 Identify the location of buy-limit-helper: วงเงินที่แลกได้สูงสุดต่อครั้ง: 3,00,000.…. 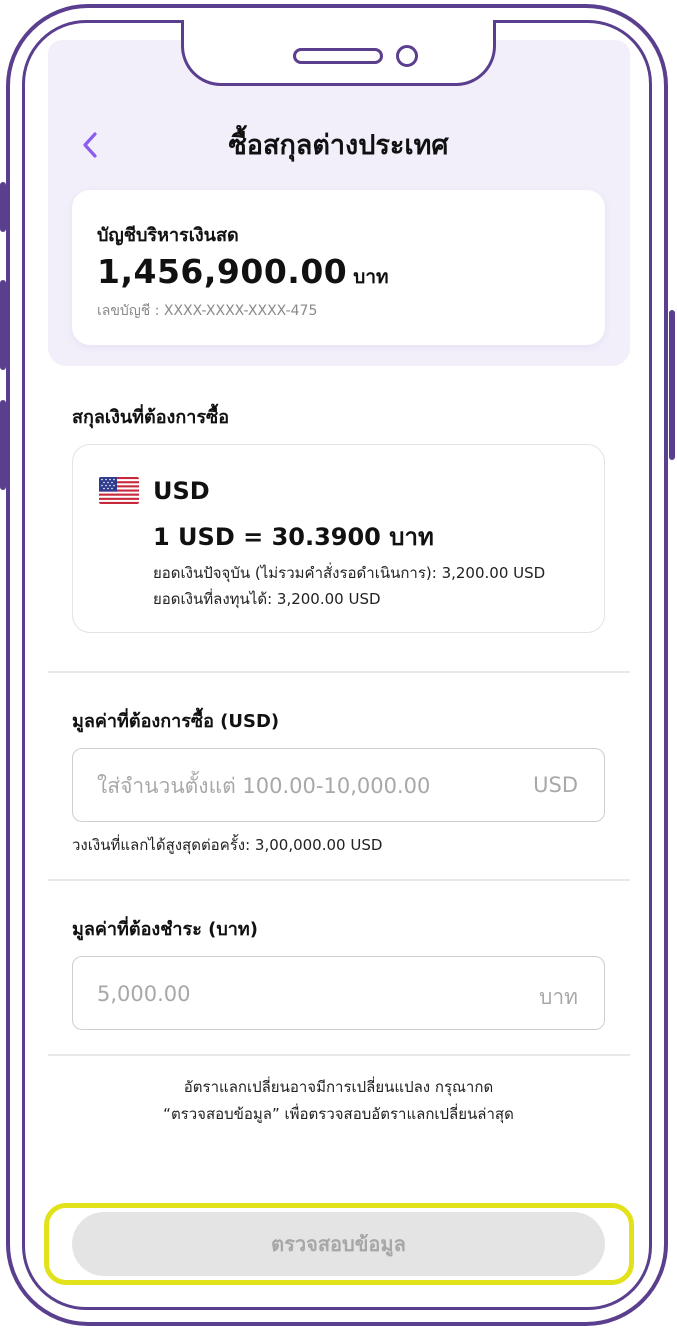
(227, 845).